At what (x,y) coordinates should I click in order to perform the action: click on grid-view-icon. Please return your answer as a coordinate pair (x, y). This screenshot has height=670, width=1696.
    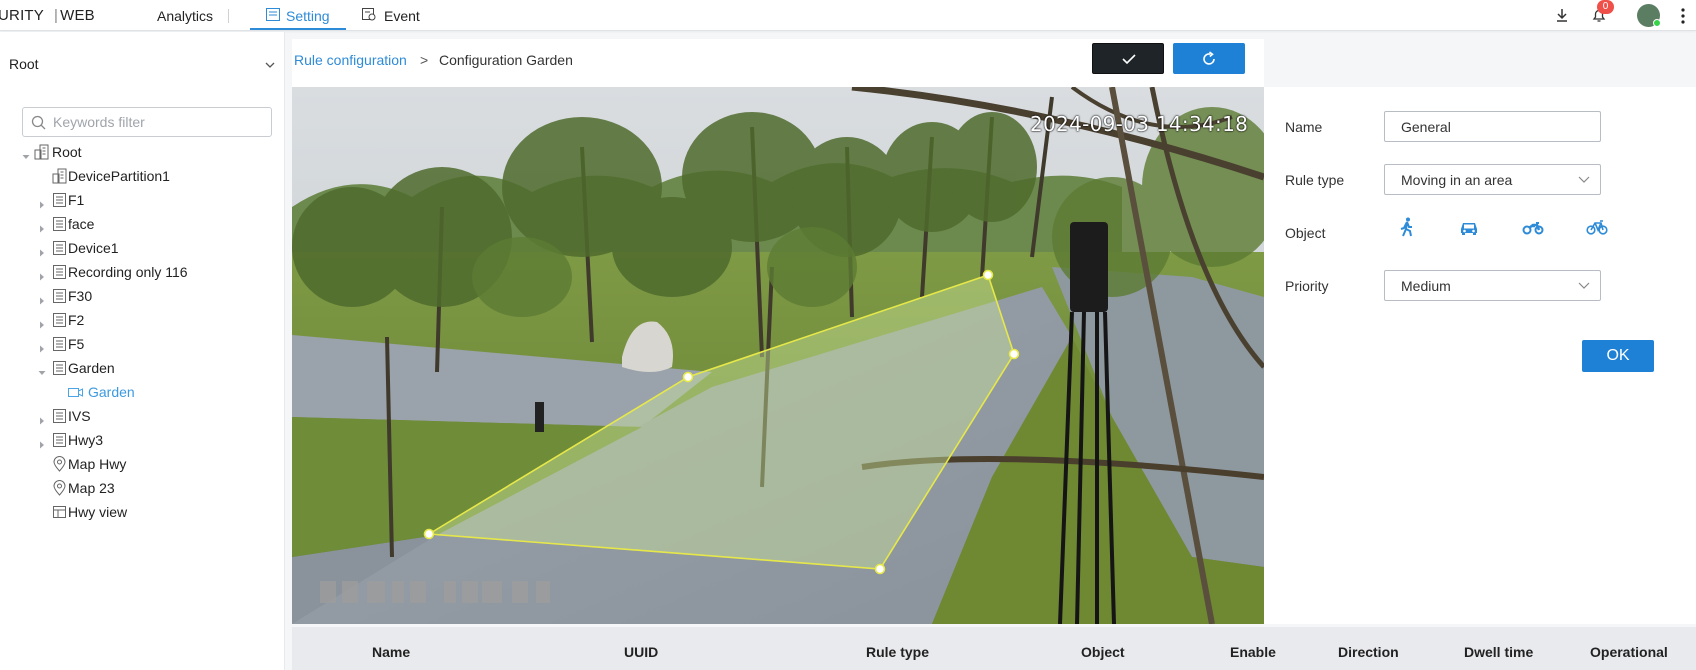
    Looking at the image, I should click on (59, 512).